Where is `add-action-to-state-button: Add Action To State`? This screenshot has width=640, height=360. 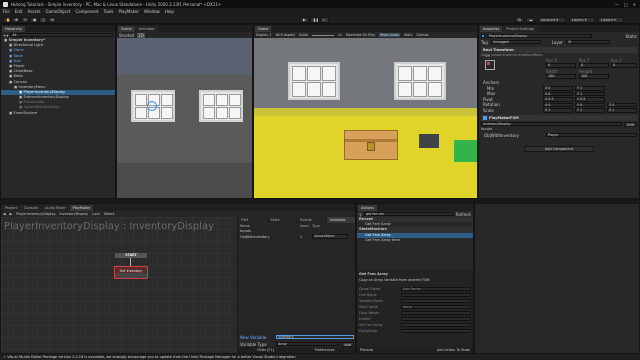
add-action-to-state-button: Add Action To State is located at coordinates (453, 350).